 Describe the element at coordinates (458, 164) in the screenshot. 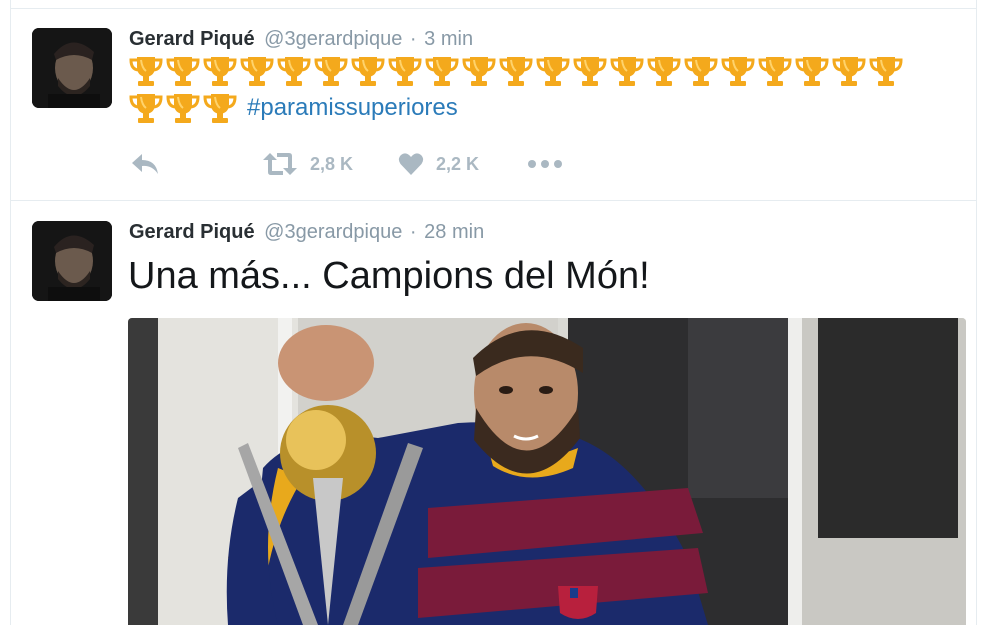

I see `like-count: 2,2 K` at that location.